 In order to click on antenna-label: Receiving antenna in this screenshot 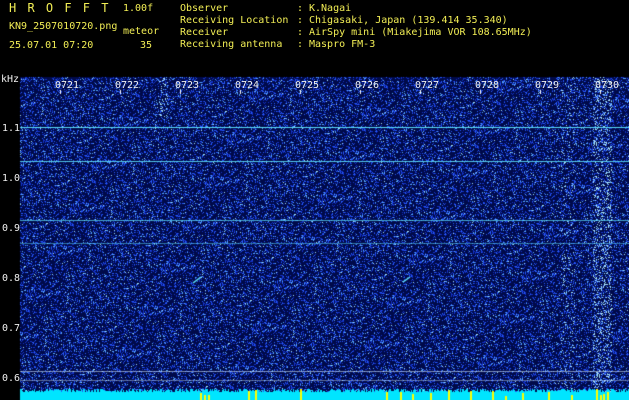, I will do `click(231, 44)`.